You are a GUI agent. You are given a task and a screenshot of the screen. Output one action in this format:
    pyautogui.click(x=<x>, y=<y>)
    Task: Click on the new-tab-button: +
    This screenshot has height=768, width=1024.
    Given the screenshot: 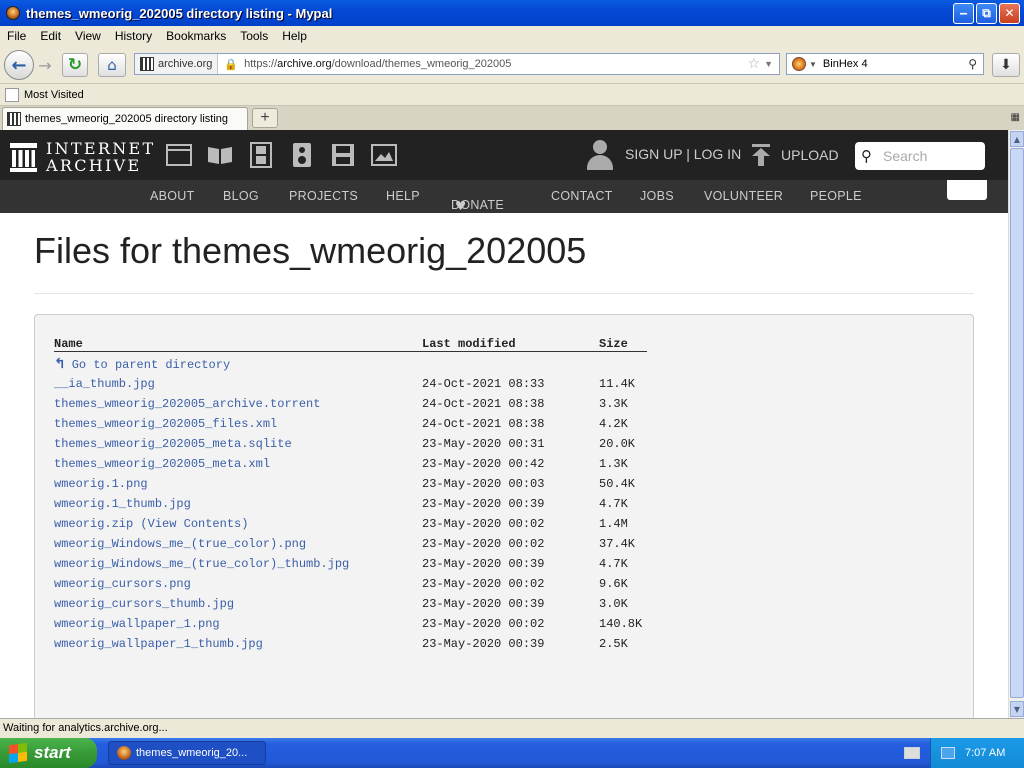 What is the action you would take?
    pyautogui.click(x=265, y=118)
    